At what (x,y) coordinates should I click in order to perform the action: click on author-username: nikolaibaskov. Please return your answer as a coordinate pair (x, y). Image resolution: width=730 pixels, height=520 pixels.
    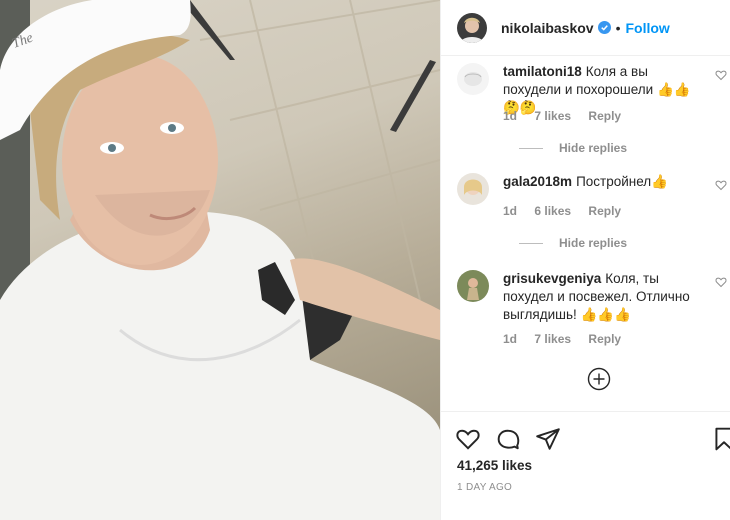
    Looking at the image, I should click on (547, 28).